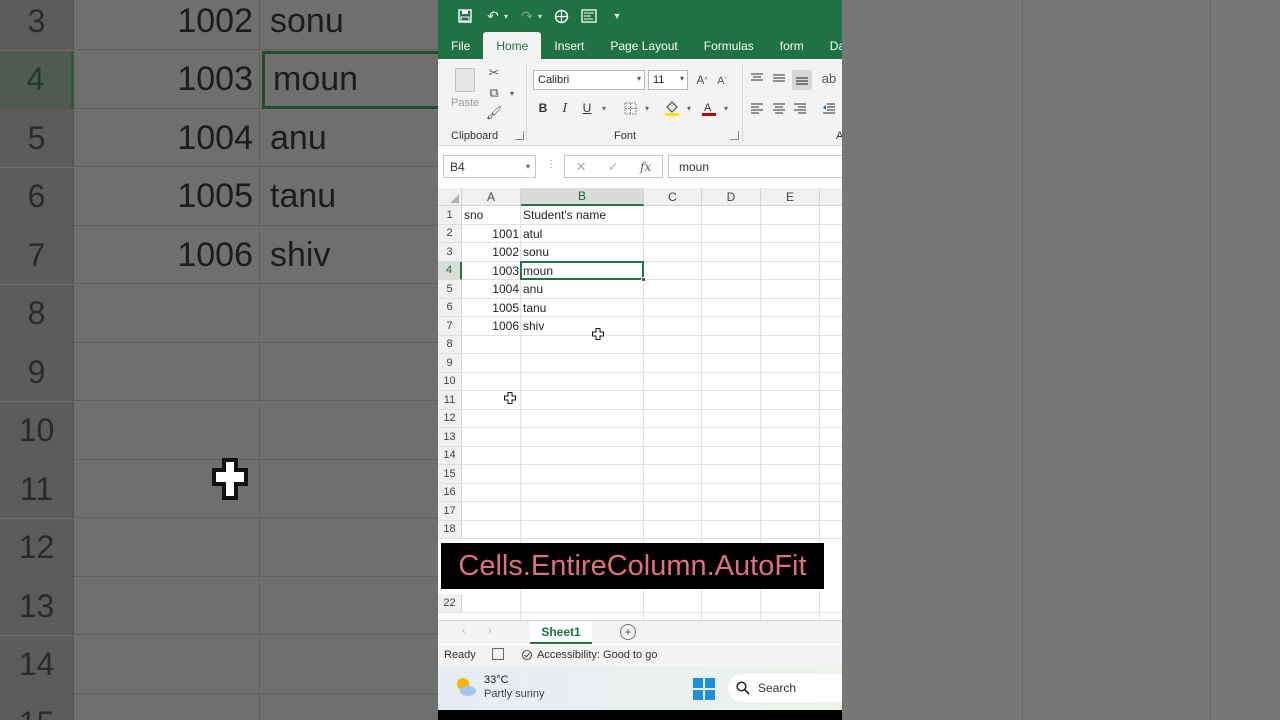  Describe the element at coordinates (491, 326) in the screenshot. I see `cell-a7: 1006` at that location.